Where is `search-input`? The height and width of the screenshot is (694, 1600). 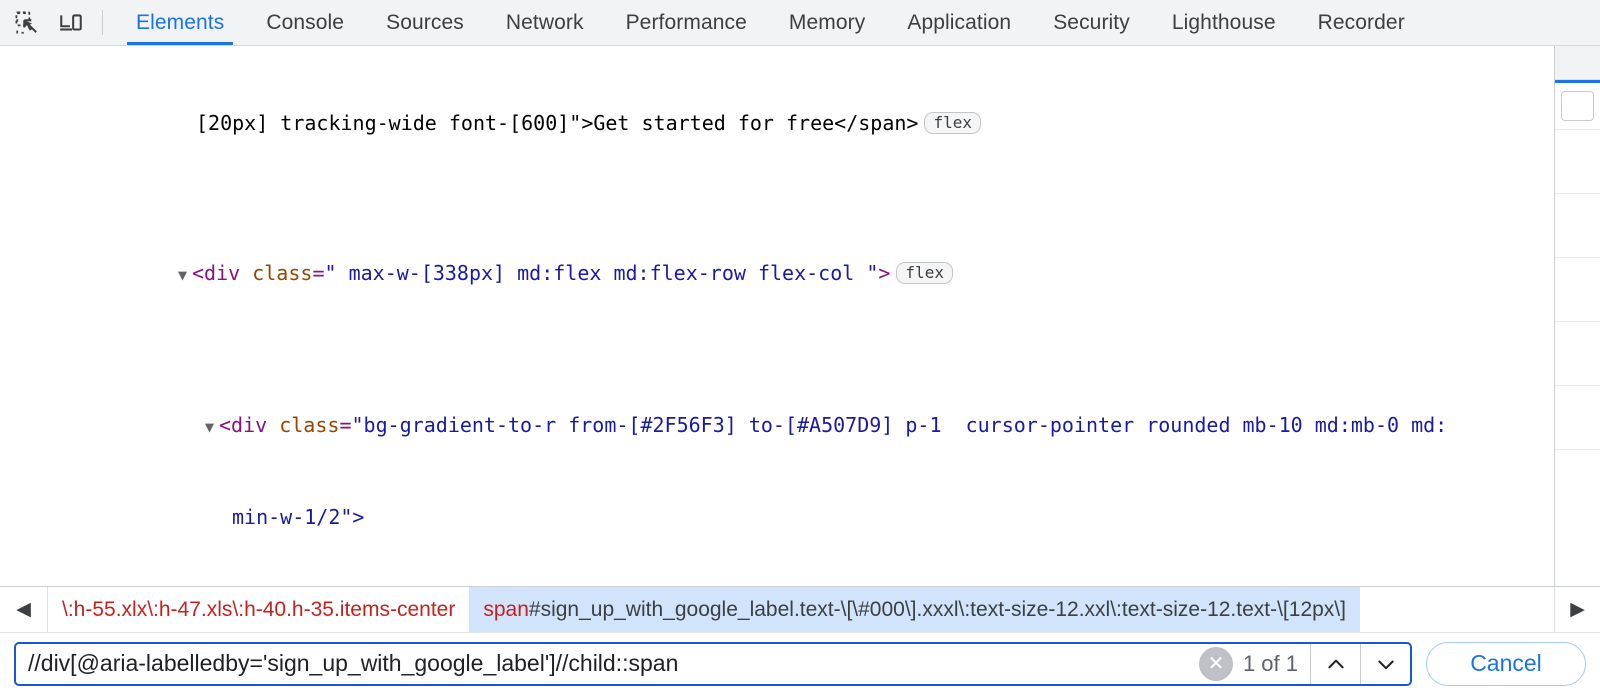 search-input is located at coordinates (613, 663).